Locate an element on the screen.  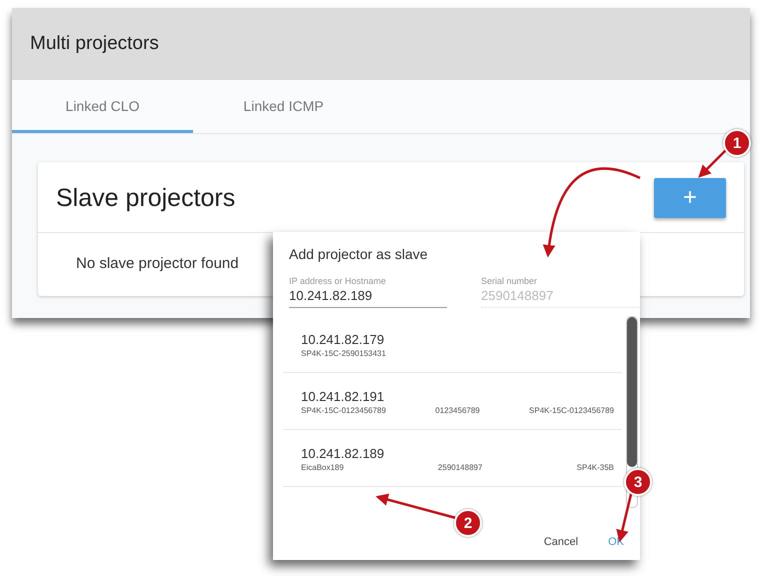
callout-number: 3 is located at coordinates (638, 482).